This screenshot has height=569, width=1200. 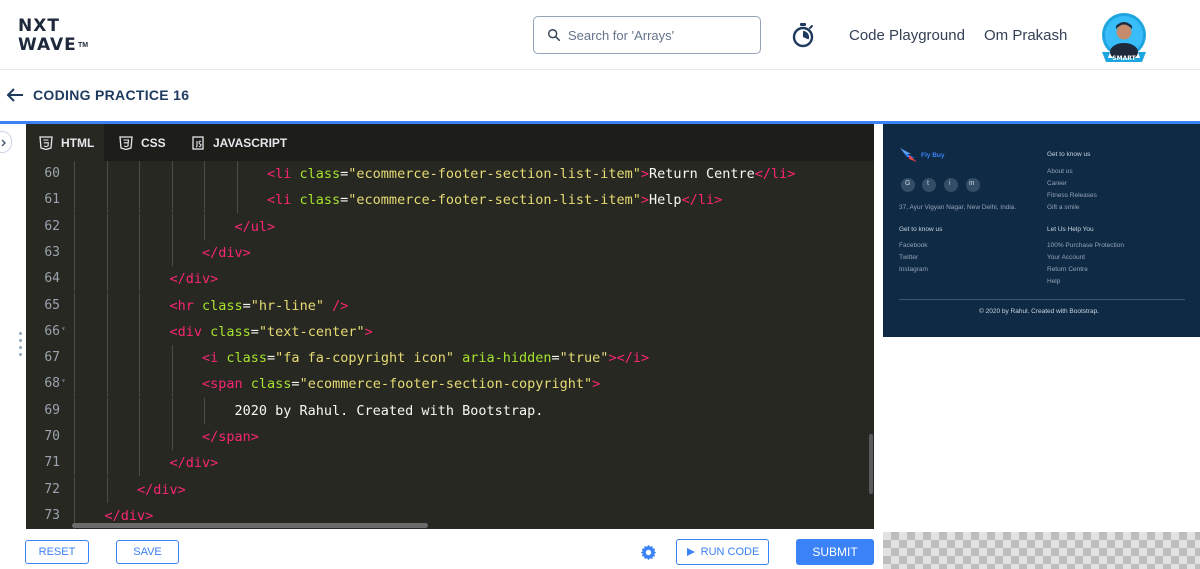 What do you see at coordinates (340, 305) in the screenshot?
I see `code-token: />` at bounding box center [340, 305].